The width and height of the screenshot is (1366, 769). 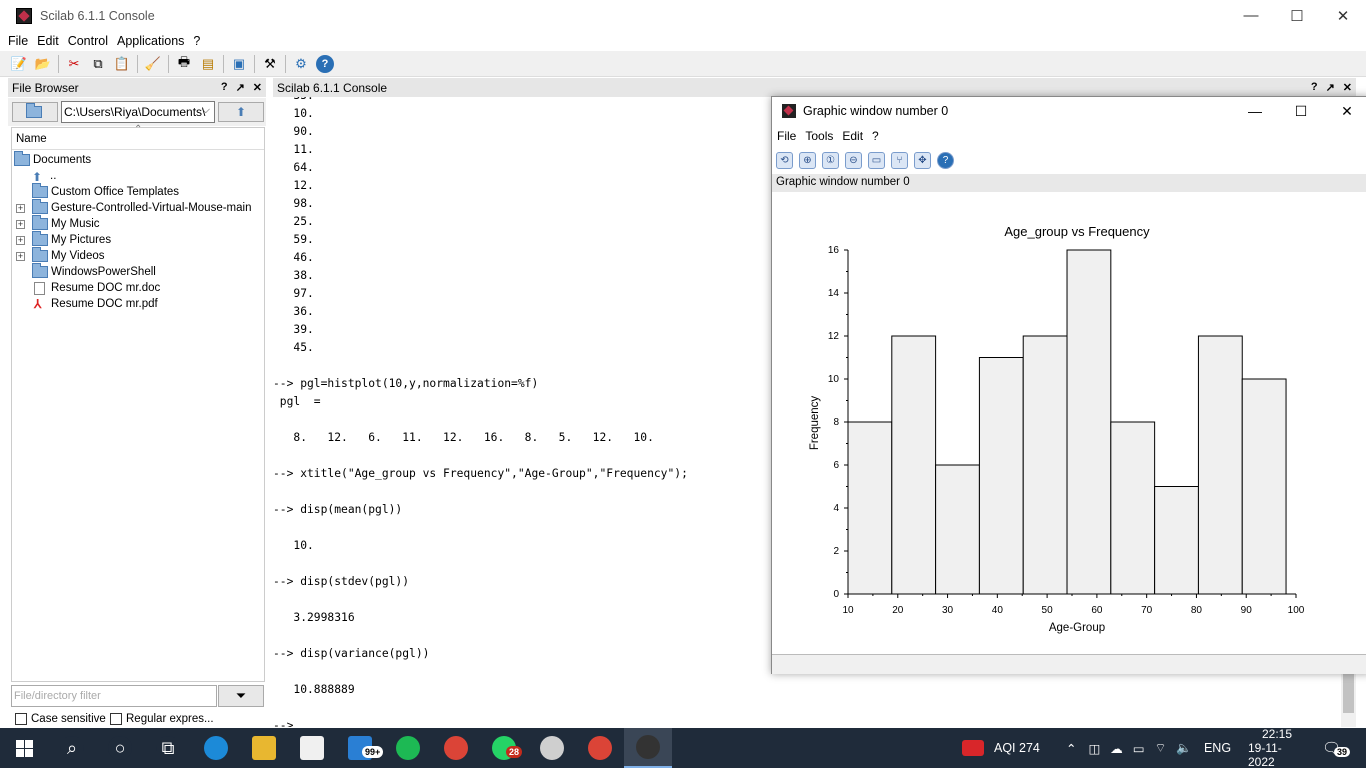 I want to click on onedrive-icon: ☁, so click(x=1116, y=748).